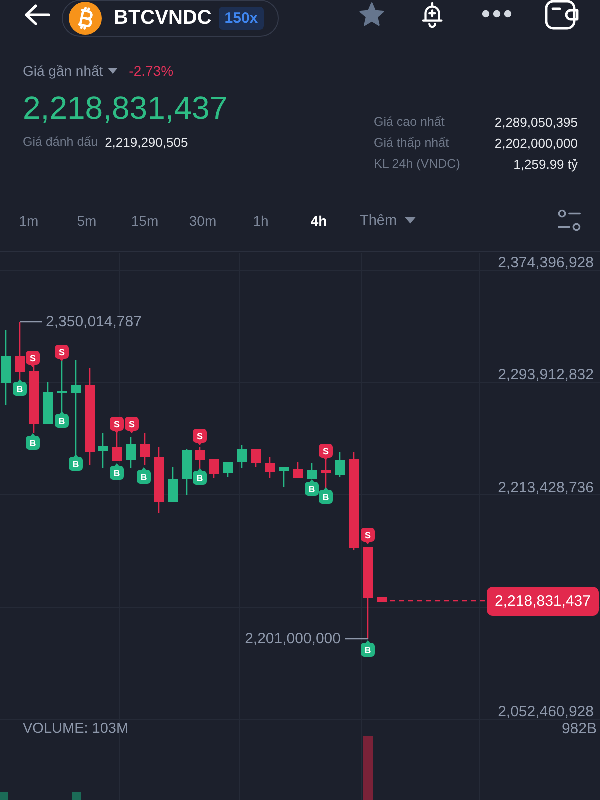  What do you see at coordinates (536, 144) in the screenshot?
I see `stat-value: 2,202,000,000` at bounding box center [536, 144].